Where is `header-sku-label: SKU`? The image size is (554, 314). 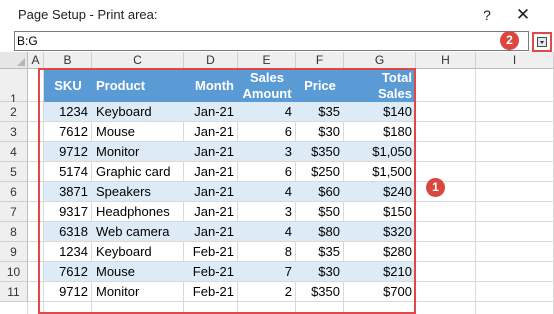 header-sku-label: SKU is located at coordinates (68, 85).